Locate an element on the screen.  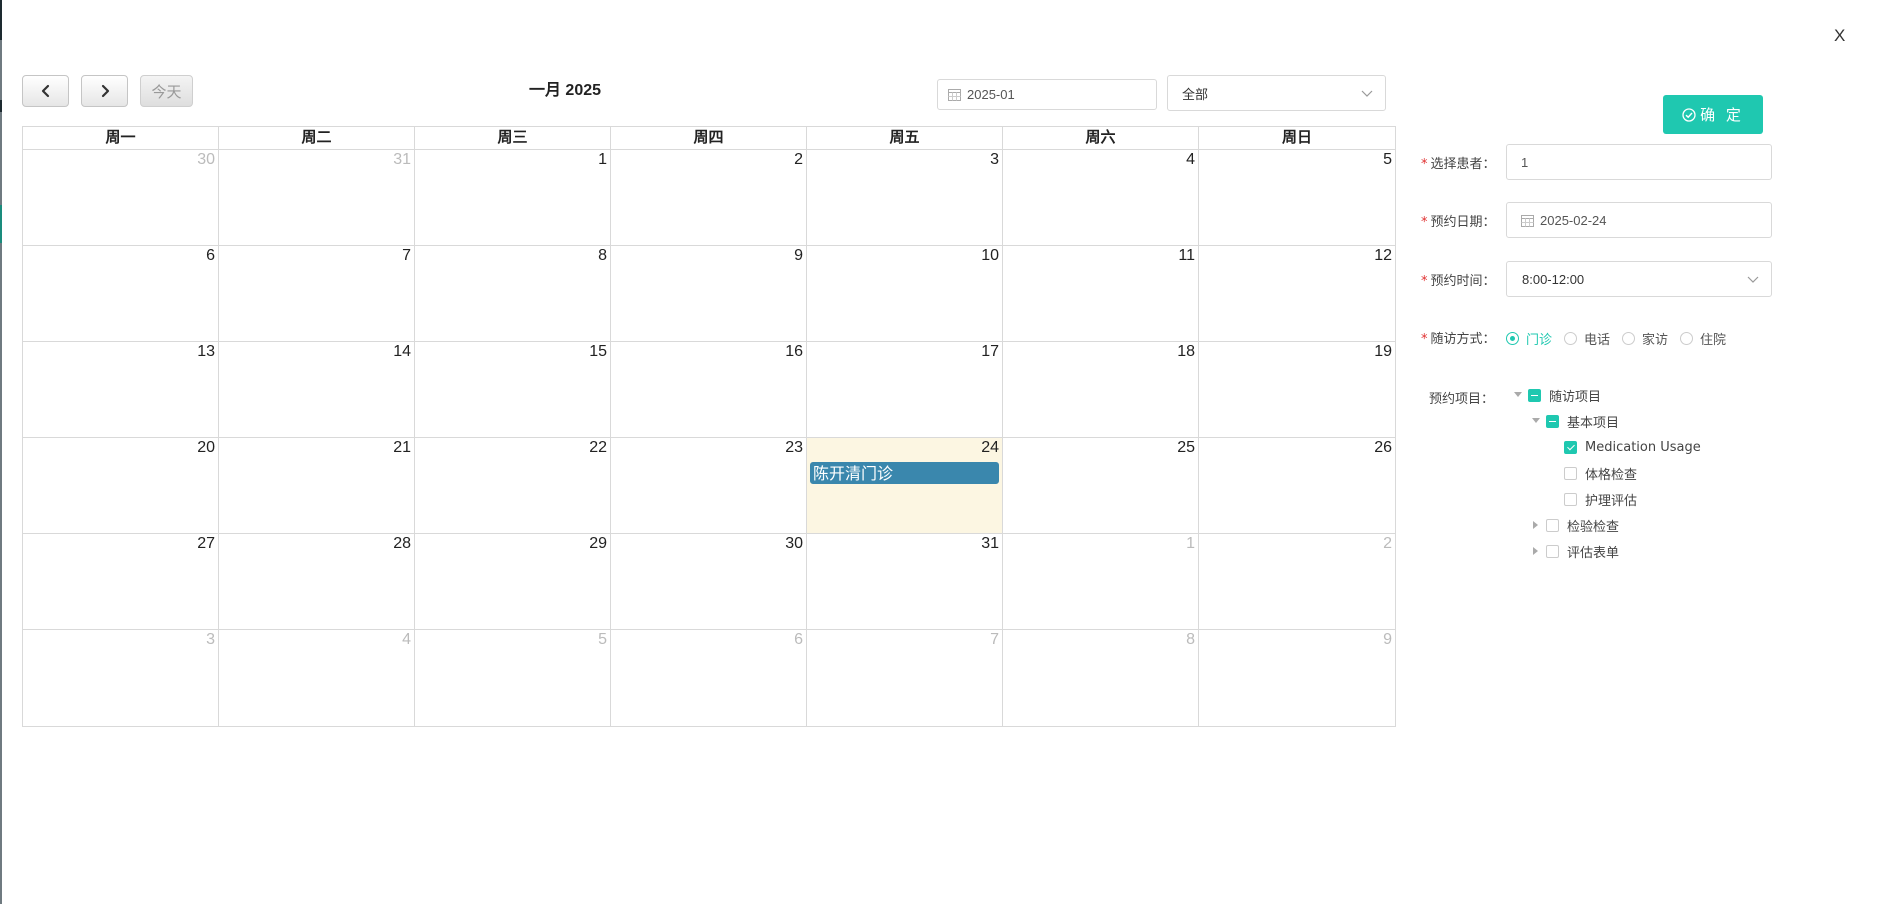
day-cell: 14 is located at coordinates (317, 390).